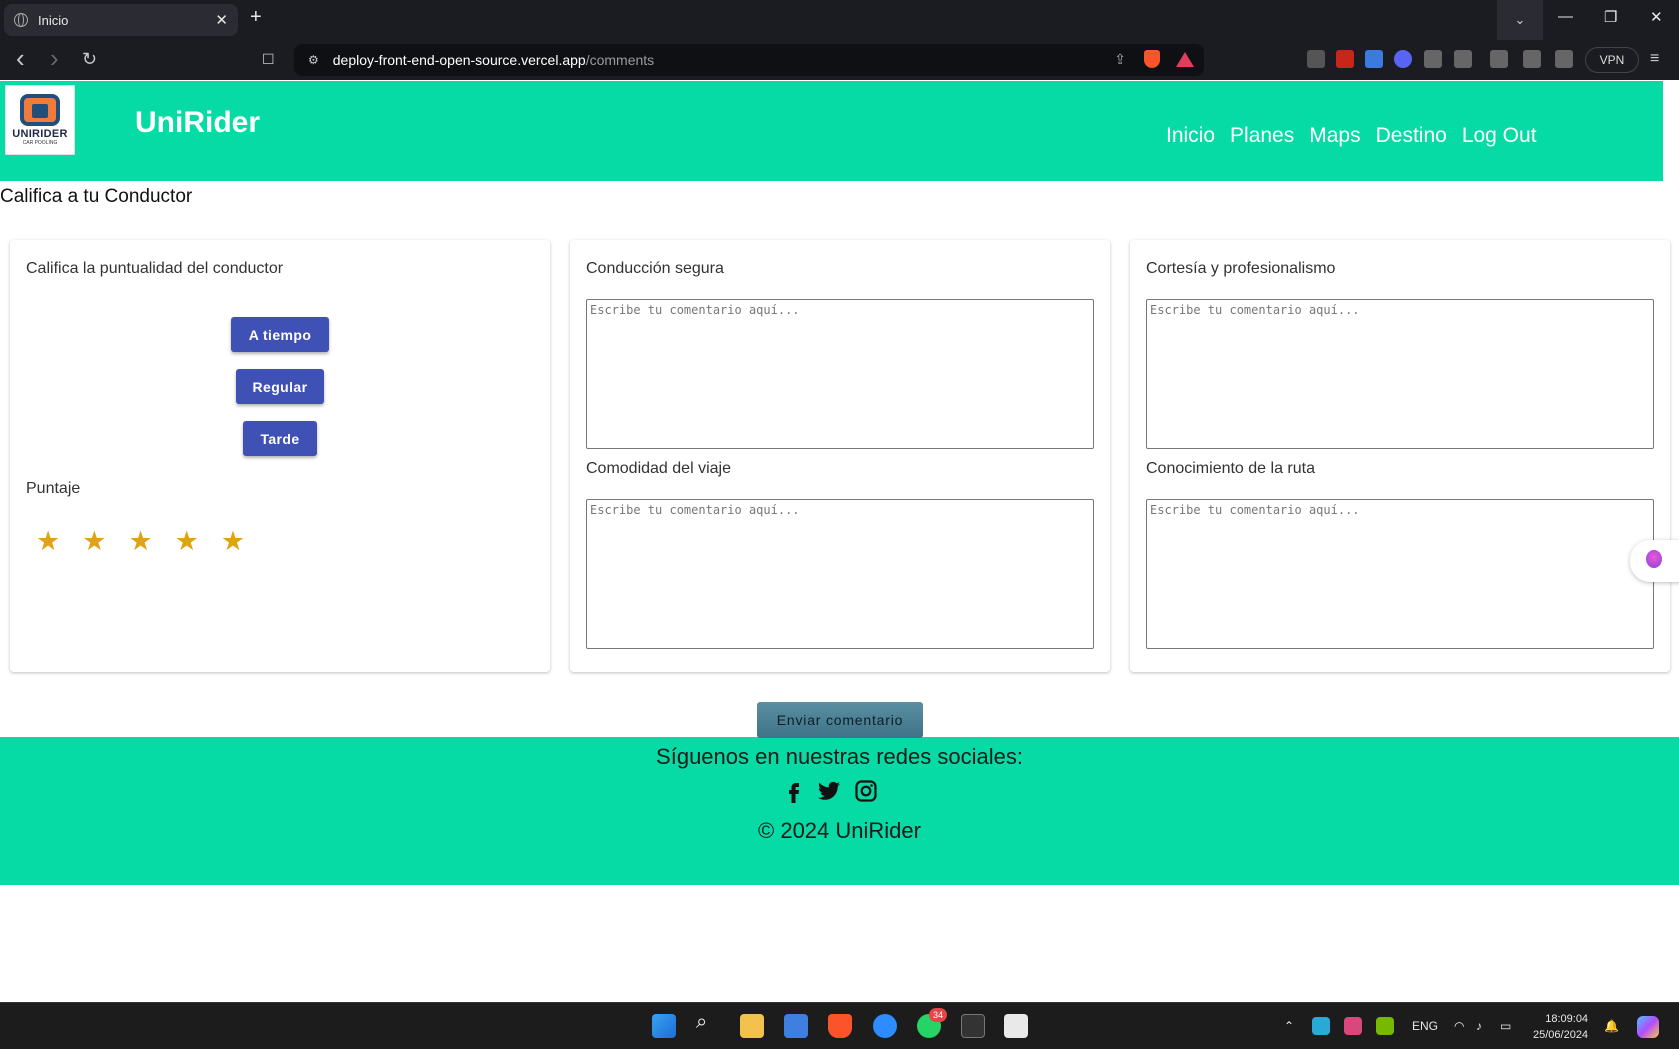 This screenshot has height=1049, width=1679. I want to click on on-time-button: A tiempo, so click(280, 334).